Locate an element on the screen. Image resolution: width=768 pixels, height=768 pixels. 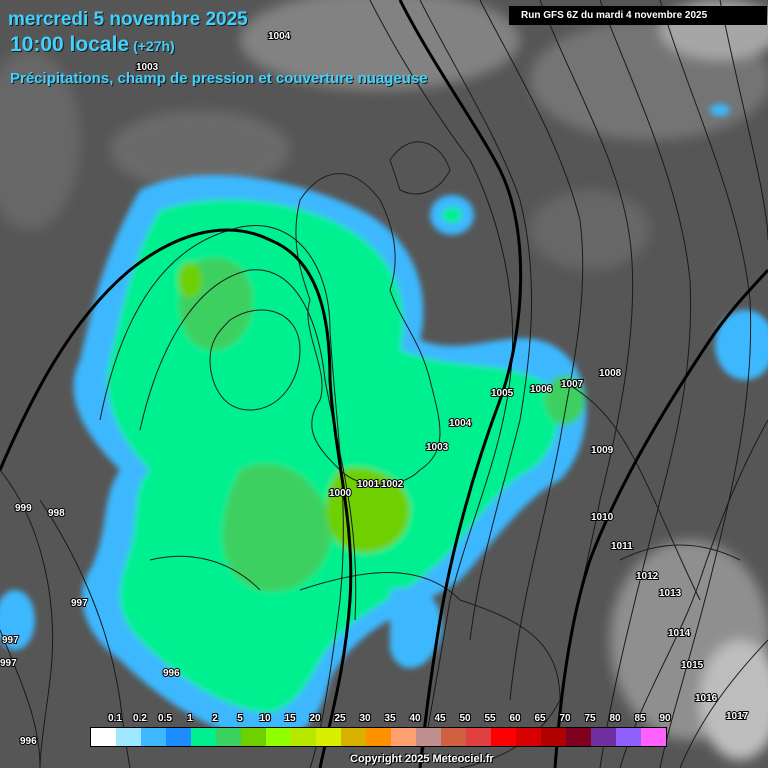
legend-label: 15 is located at coordinates (290, 718).